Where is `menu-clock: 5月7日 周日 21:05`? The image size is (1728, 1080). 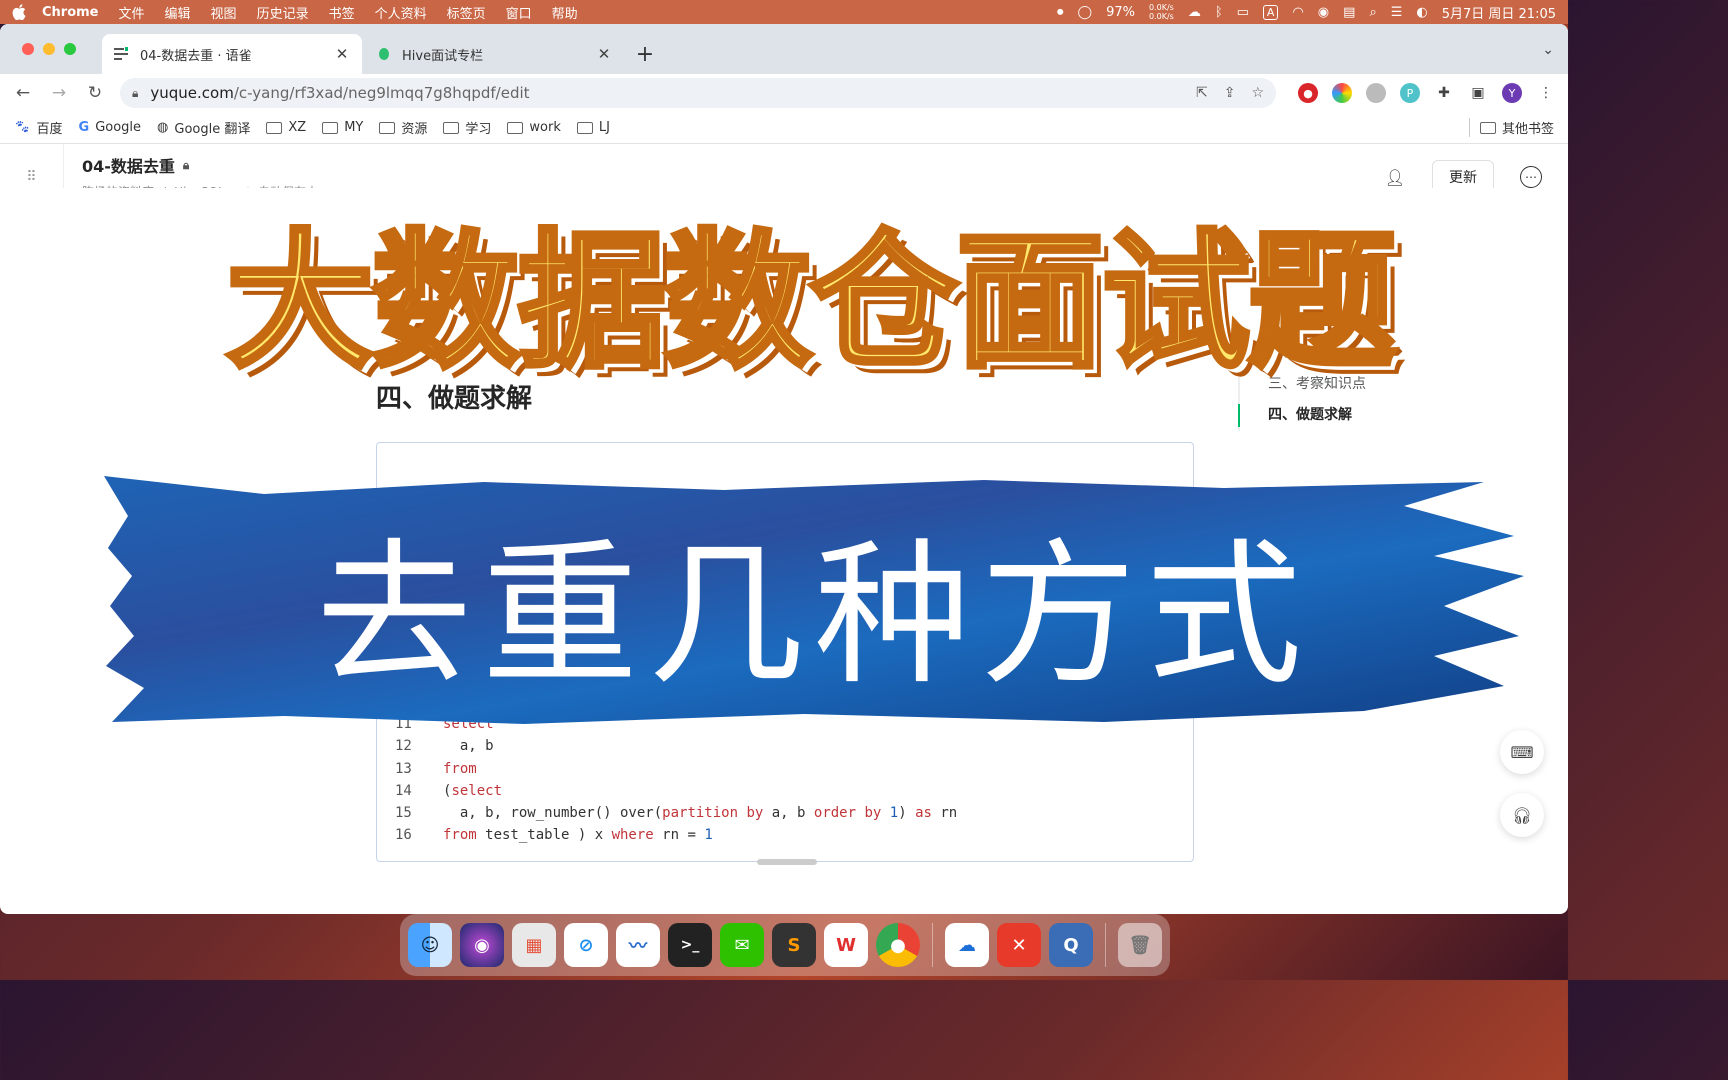
menu-clock: 5月7日 周日 21:05 is located at coordinates (1499, 12).